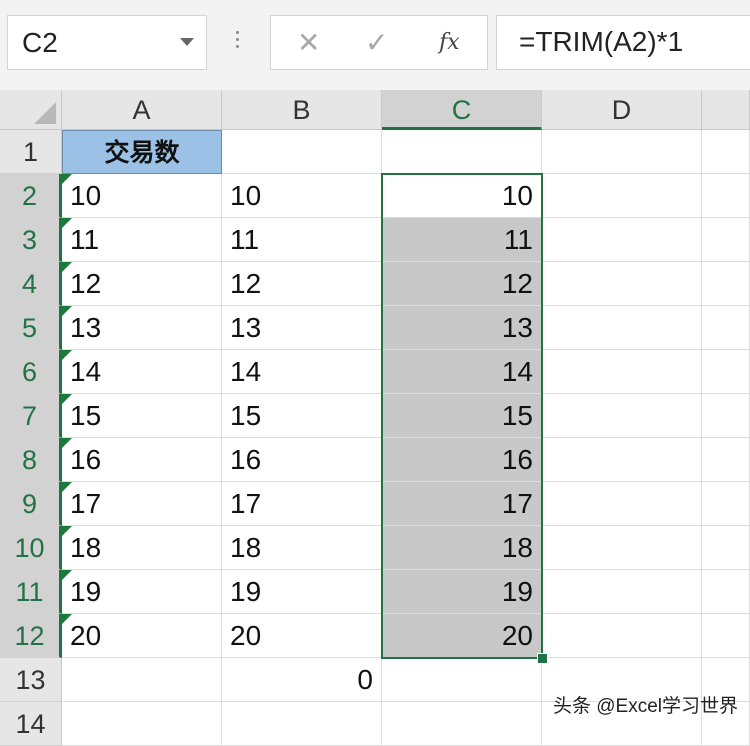  Describe the element at coordinates (31, 636) in the screenshot. I see `row-header: 12` at that location.